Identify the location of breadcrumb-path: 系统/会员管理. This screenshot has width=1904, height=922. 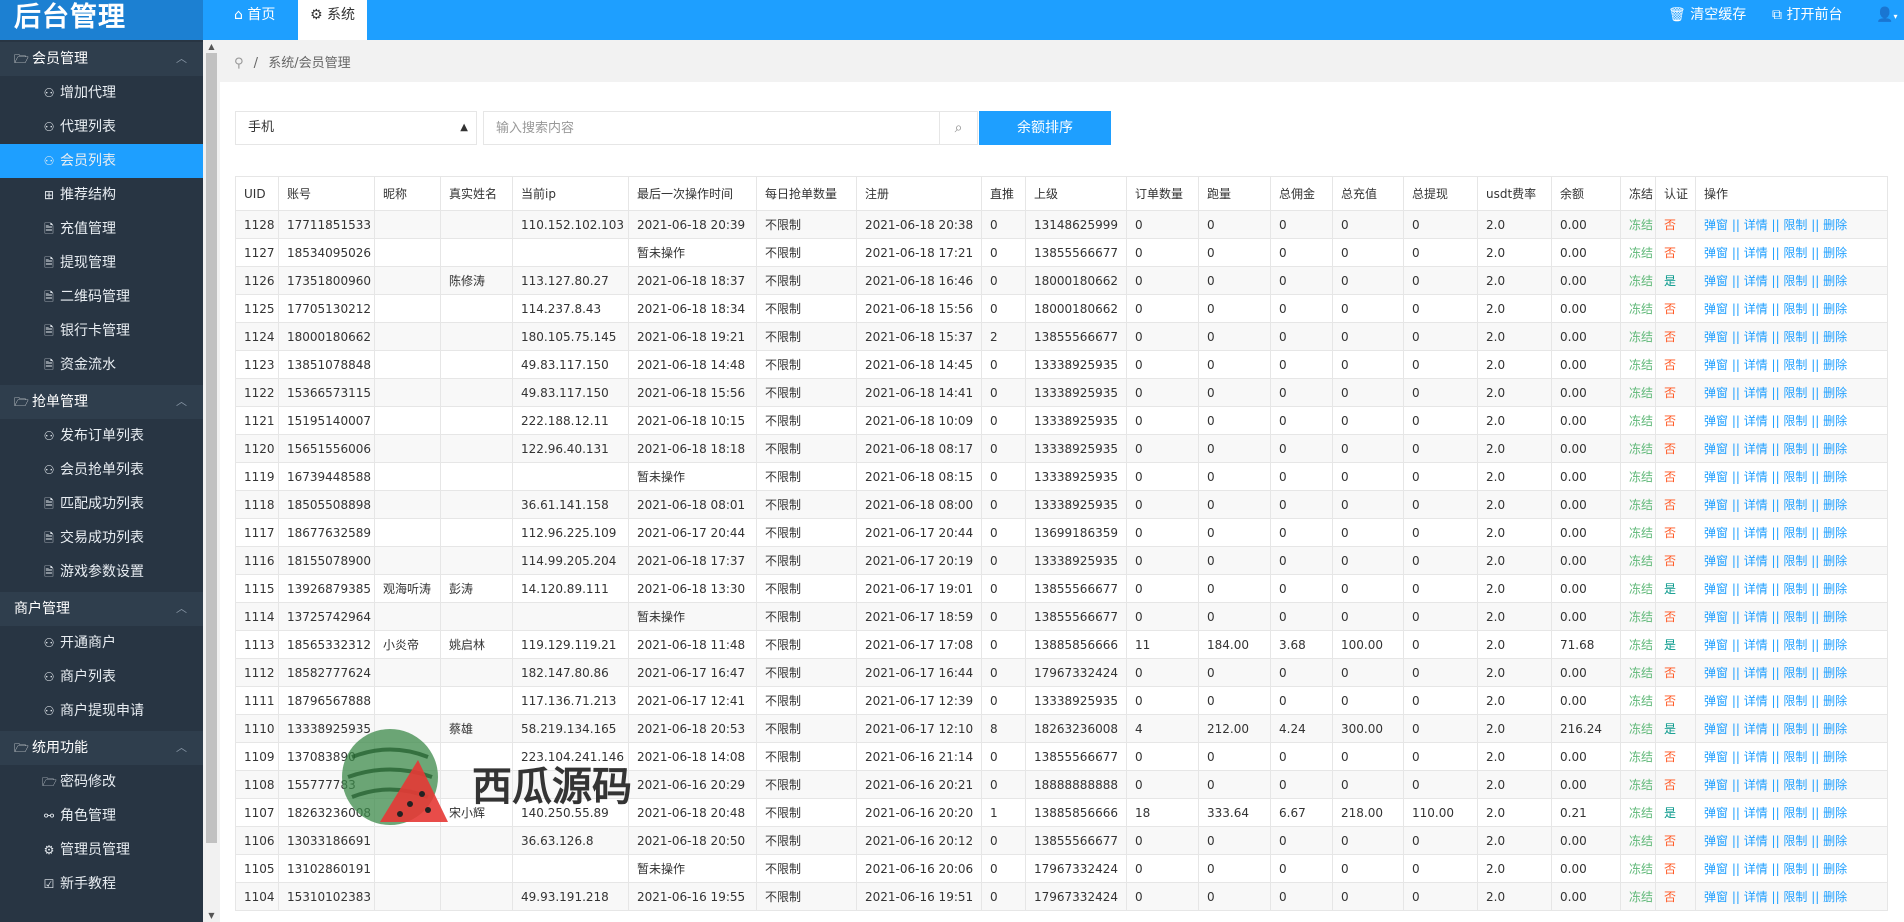
(309, 63).